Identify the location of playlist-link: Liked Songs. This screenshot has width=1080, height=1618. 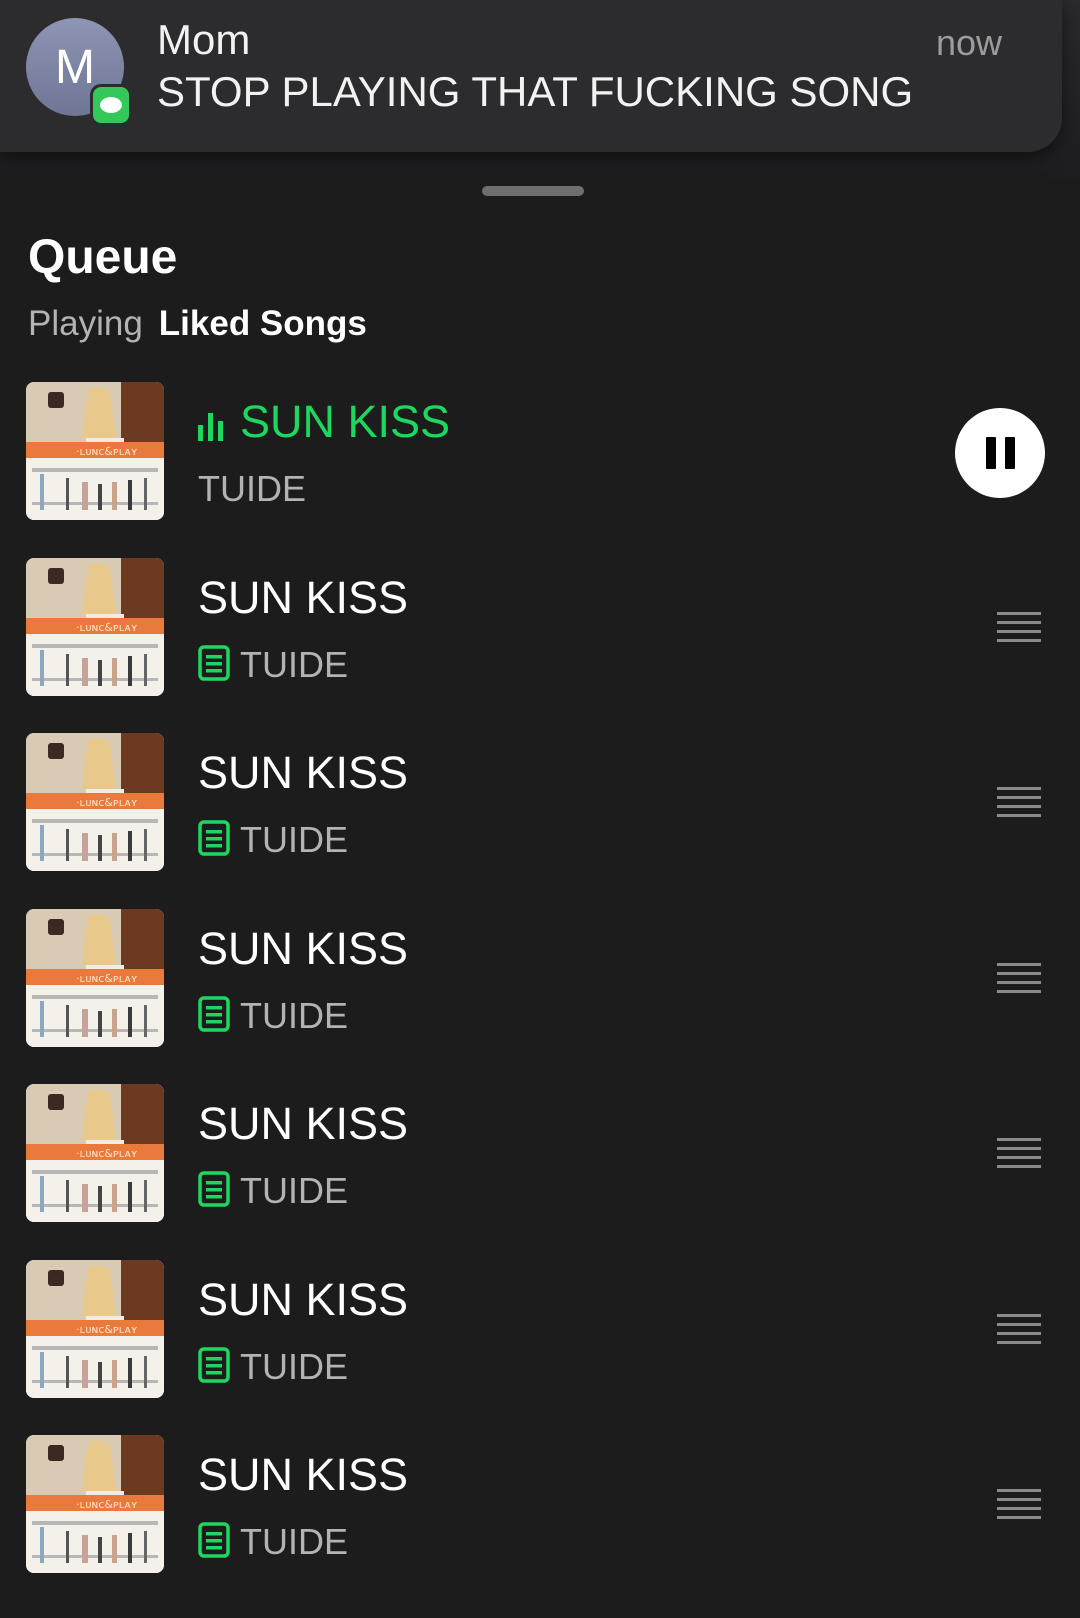
(263, 323).